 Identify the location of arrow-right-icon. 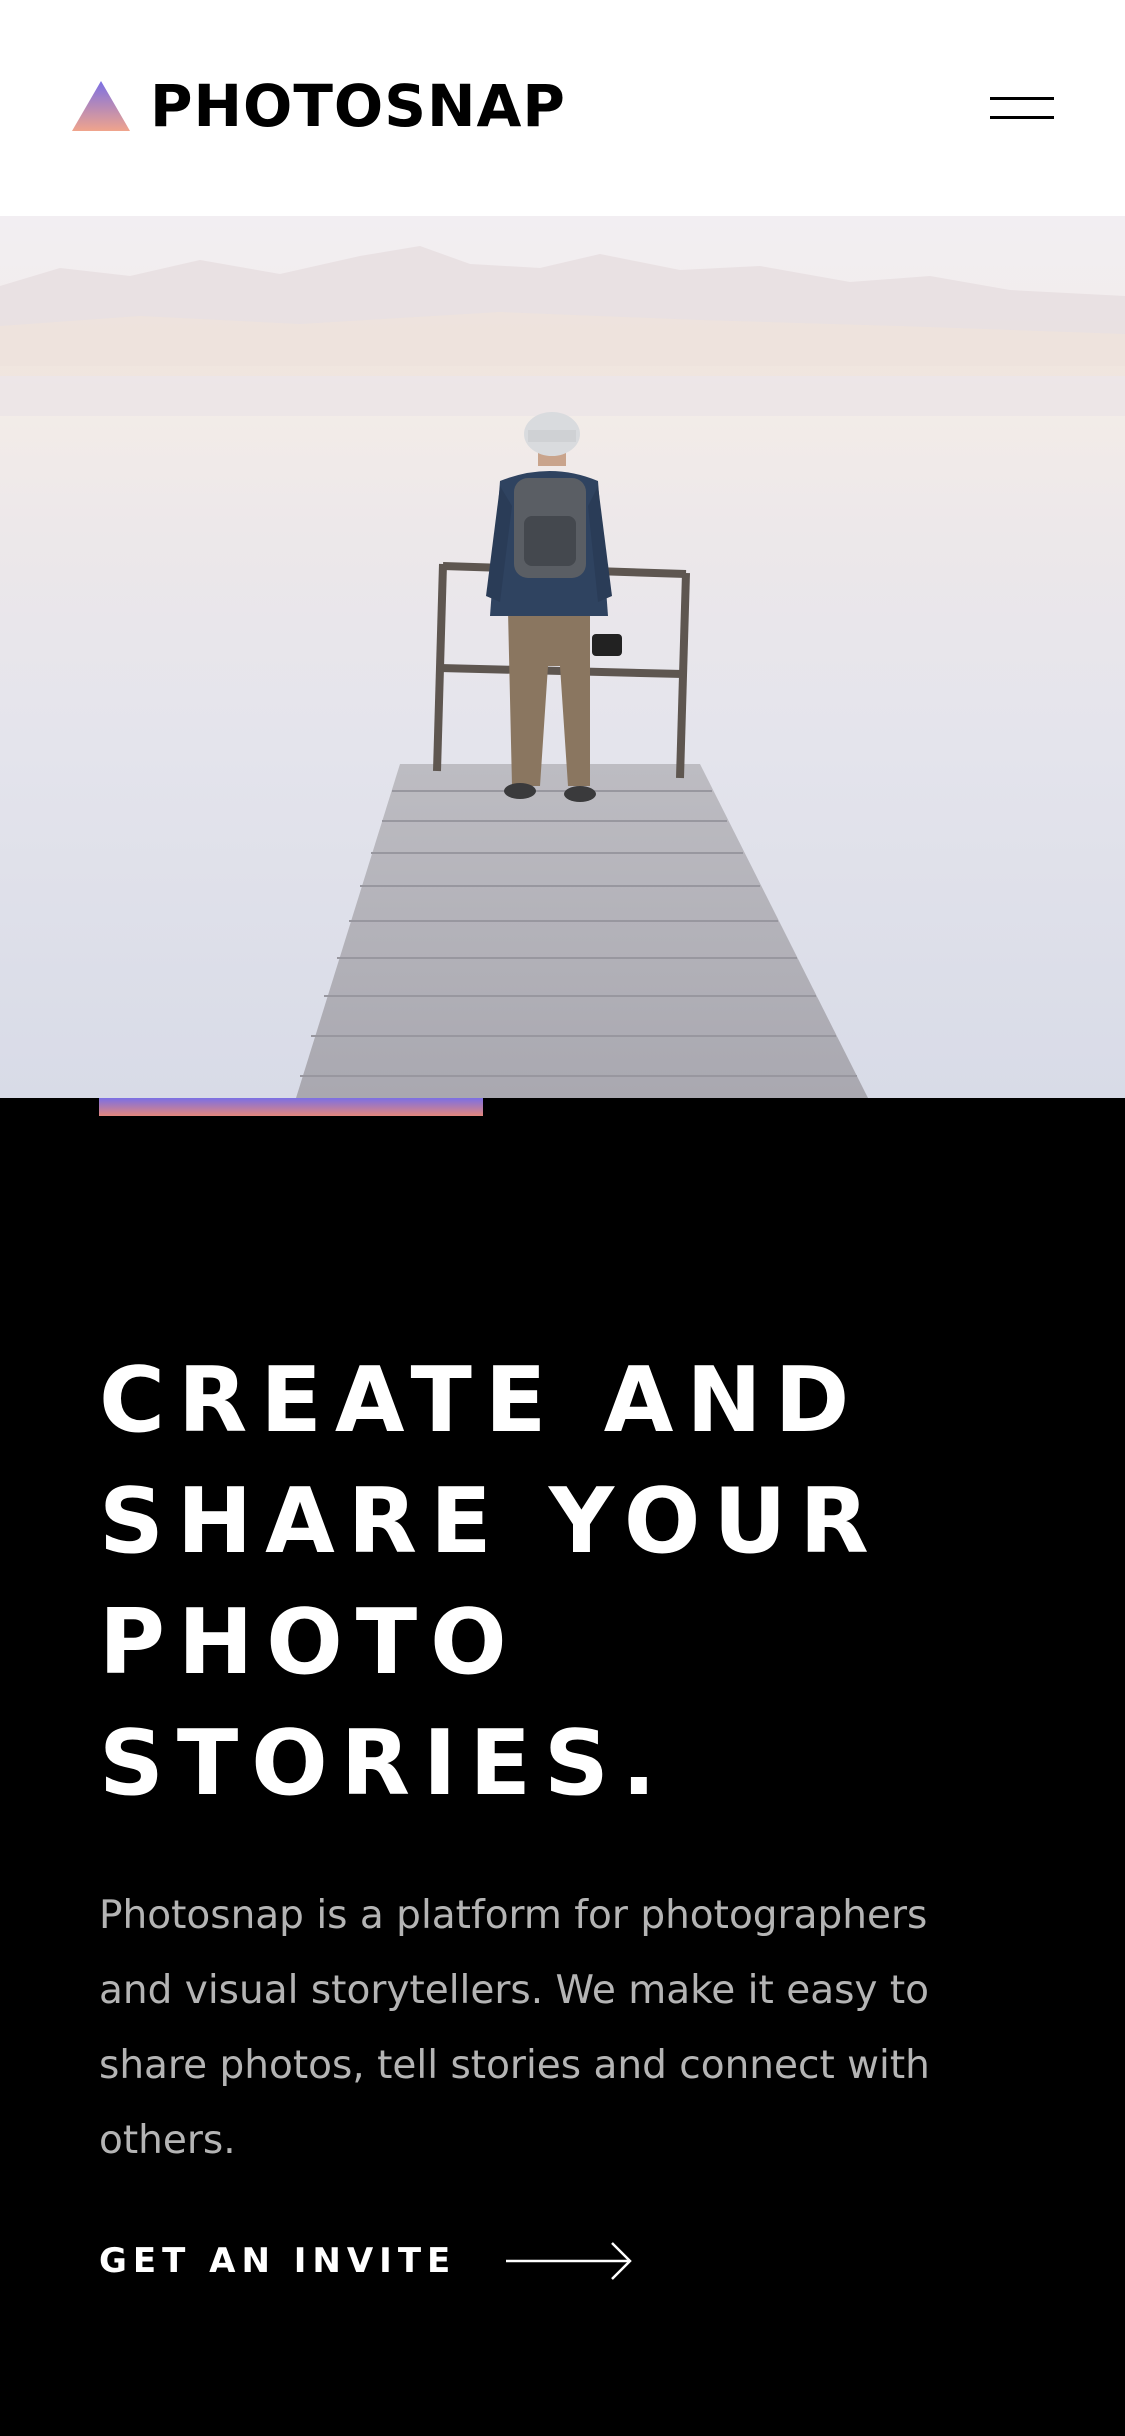
(569, 2261).